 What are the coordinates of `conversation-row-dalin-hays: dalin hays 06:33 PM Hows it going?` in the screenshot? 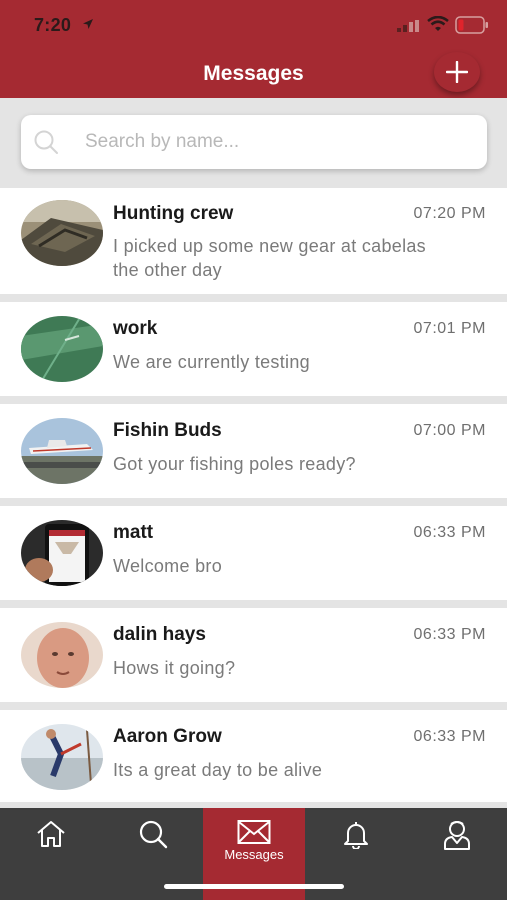 It's located at (253, 655).